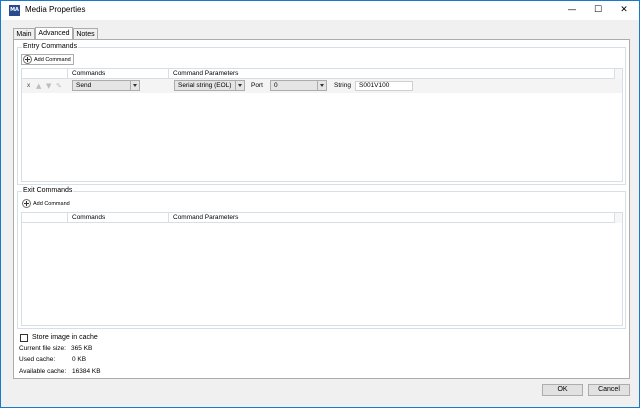 The height and width of the screenshot is (408, 640). What do you see at coordinates (392, 74) in the screenshot?
I see `entry-header-parameters: Command Parameters` at bounding box center [392, 74].